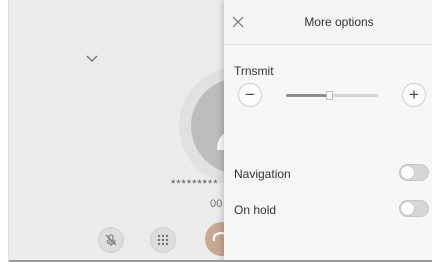 This screenshot has width=432, height=262. What do you see at coordinates (308, 95) in the screenshot?
I see `transmit-slider-fill` at bounding box center [308, 95].